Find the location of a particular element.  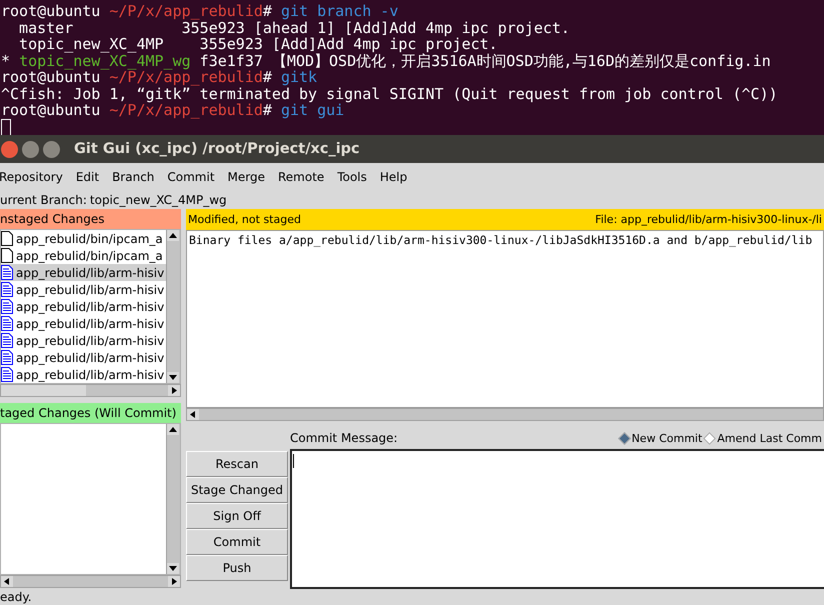

action-button: Sign Off is located at coordinates (237, 516).